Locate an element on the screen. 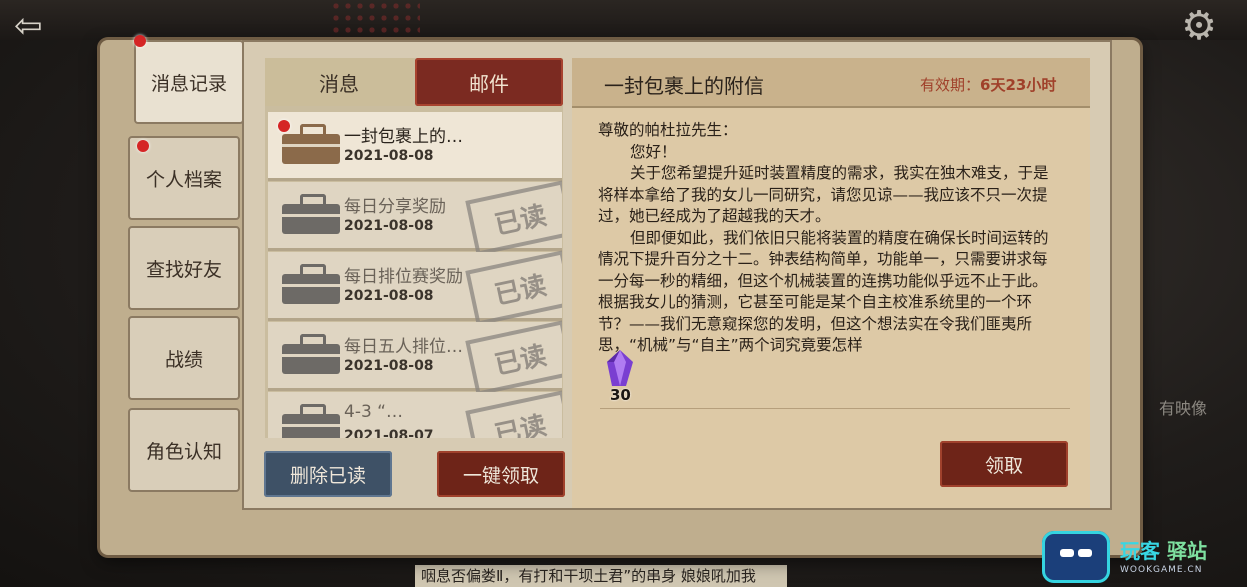 The width and height of the screenshot is (1247, 587). list-item: 一封包裹上的… 2021-08-08 is located at coordinates (415, 146).